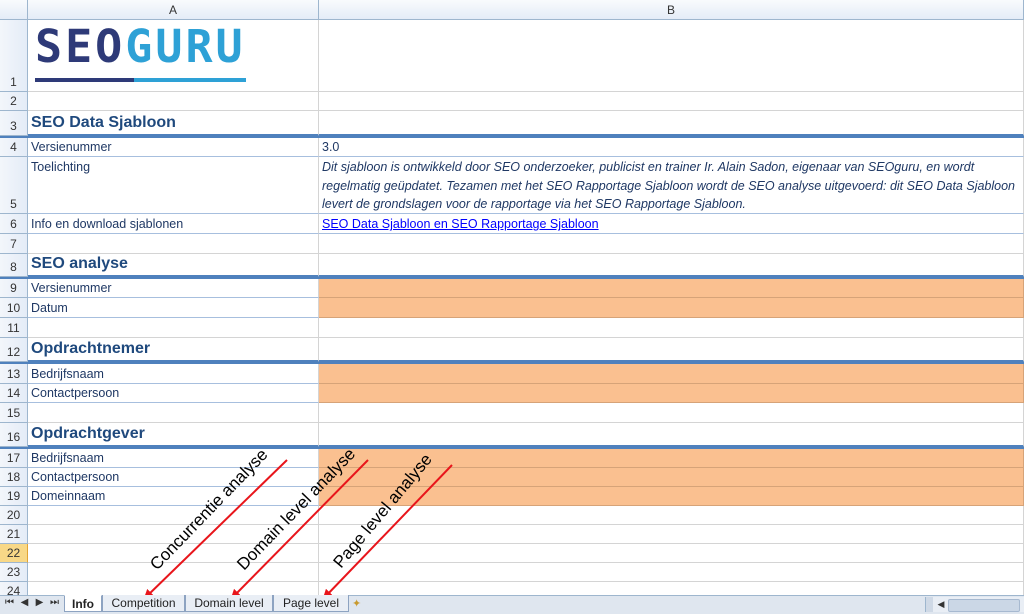 This screenshot has width=1024, height=614. What do you see at coordinates (32, 602) in the screenshot?
I see `sheet-nav-buttons: ⏮ ◀ ▶ ⏭` at bounding box center [32, 602].